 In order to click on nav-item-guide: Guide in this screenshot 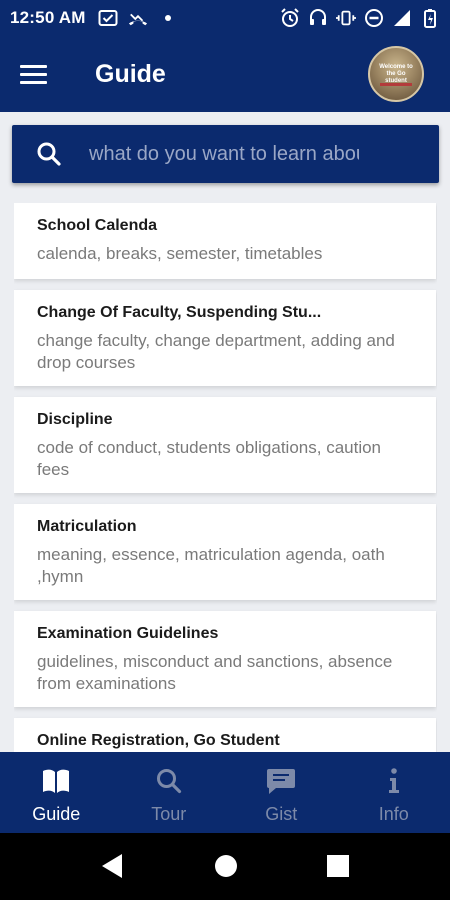, I will do `click(56, 792)`.